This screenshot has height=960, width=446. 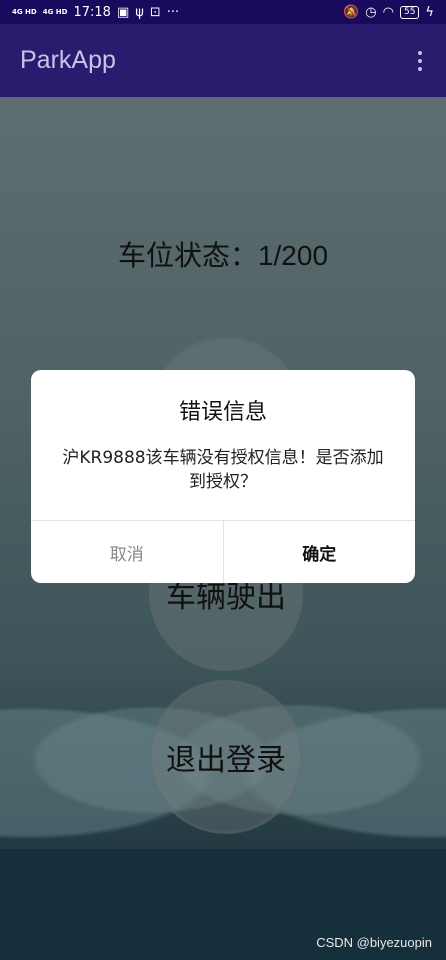 I want to click on parking-status: 车位状态：1/200, so click(x=223, y=255).